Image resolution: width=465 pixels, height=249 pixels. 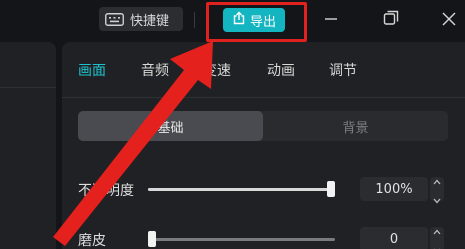 I want to click on opacity-slider, so click(x=241, y=189).